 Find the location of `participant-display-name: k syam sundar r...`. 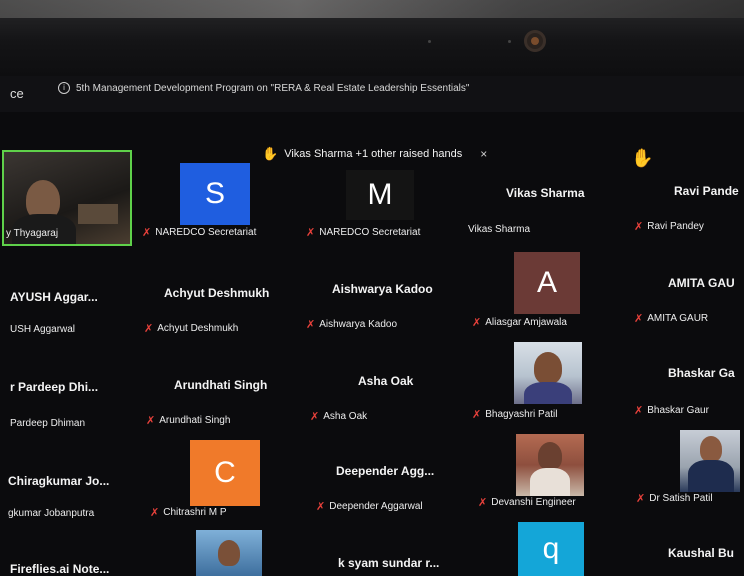

participant-display-name: k syam sundar r... is located at coordinates (389, 563).